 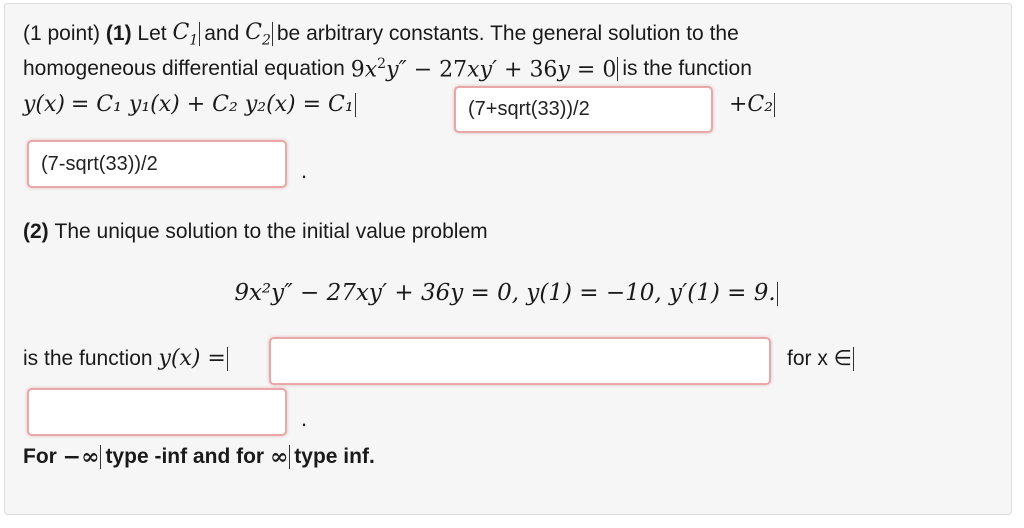 I want to click on homogeneous-text: homogeneous differential equation, so click(x=184, y=69).